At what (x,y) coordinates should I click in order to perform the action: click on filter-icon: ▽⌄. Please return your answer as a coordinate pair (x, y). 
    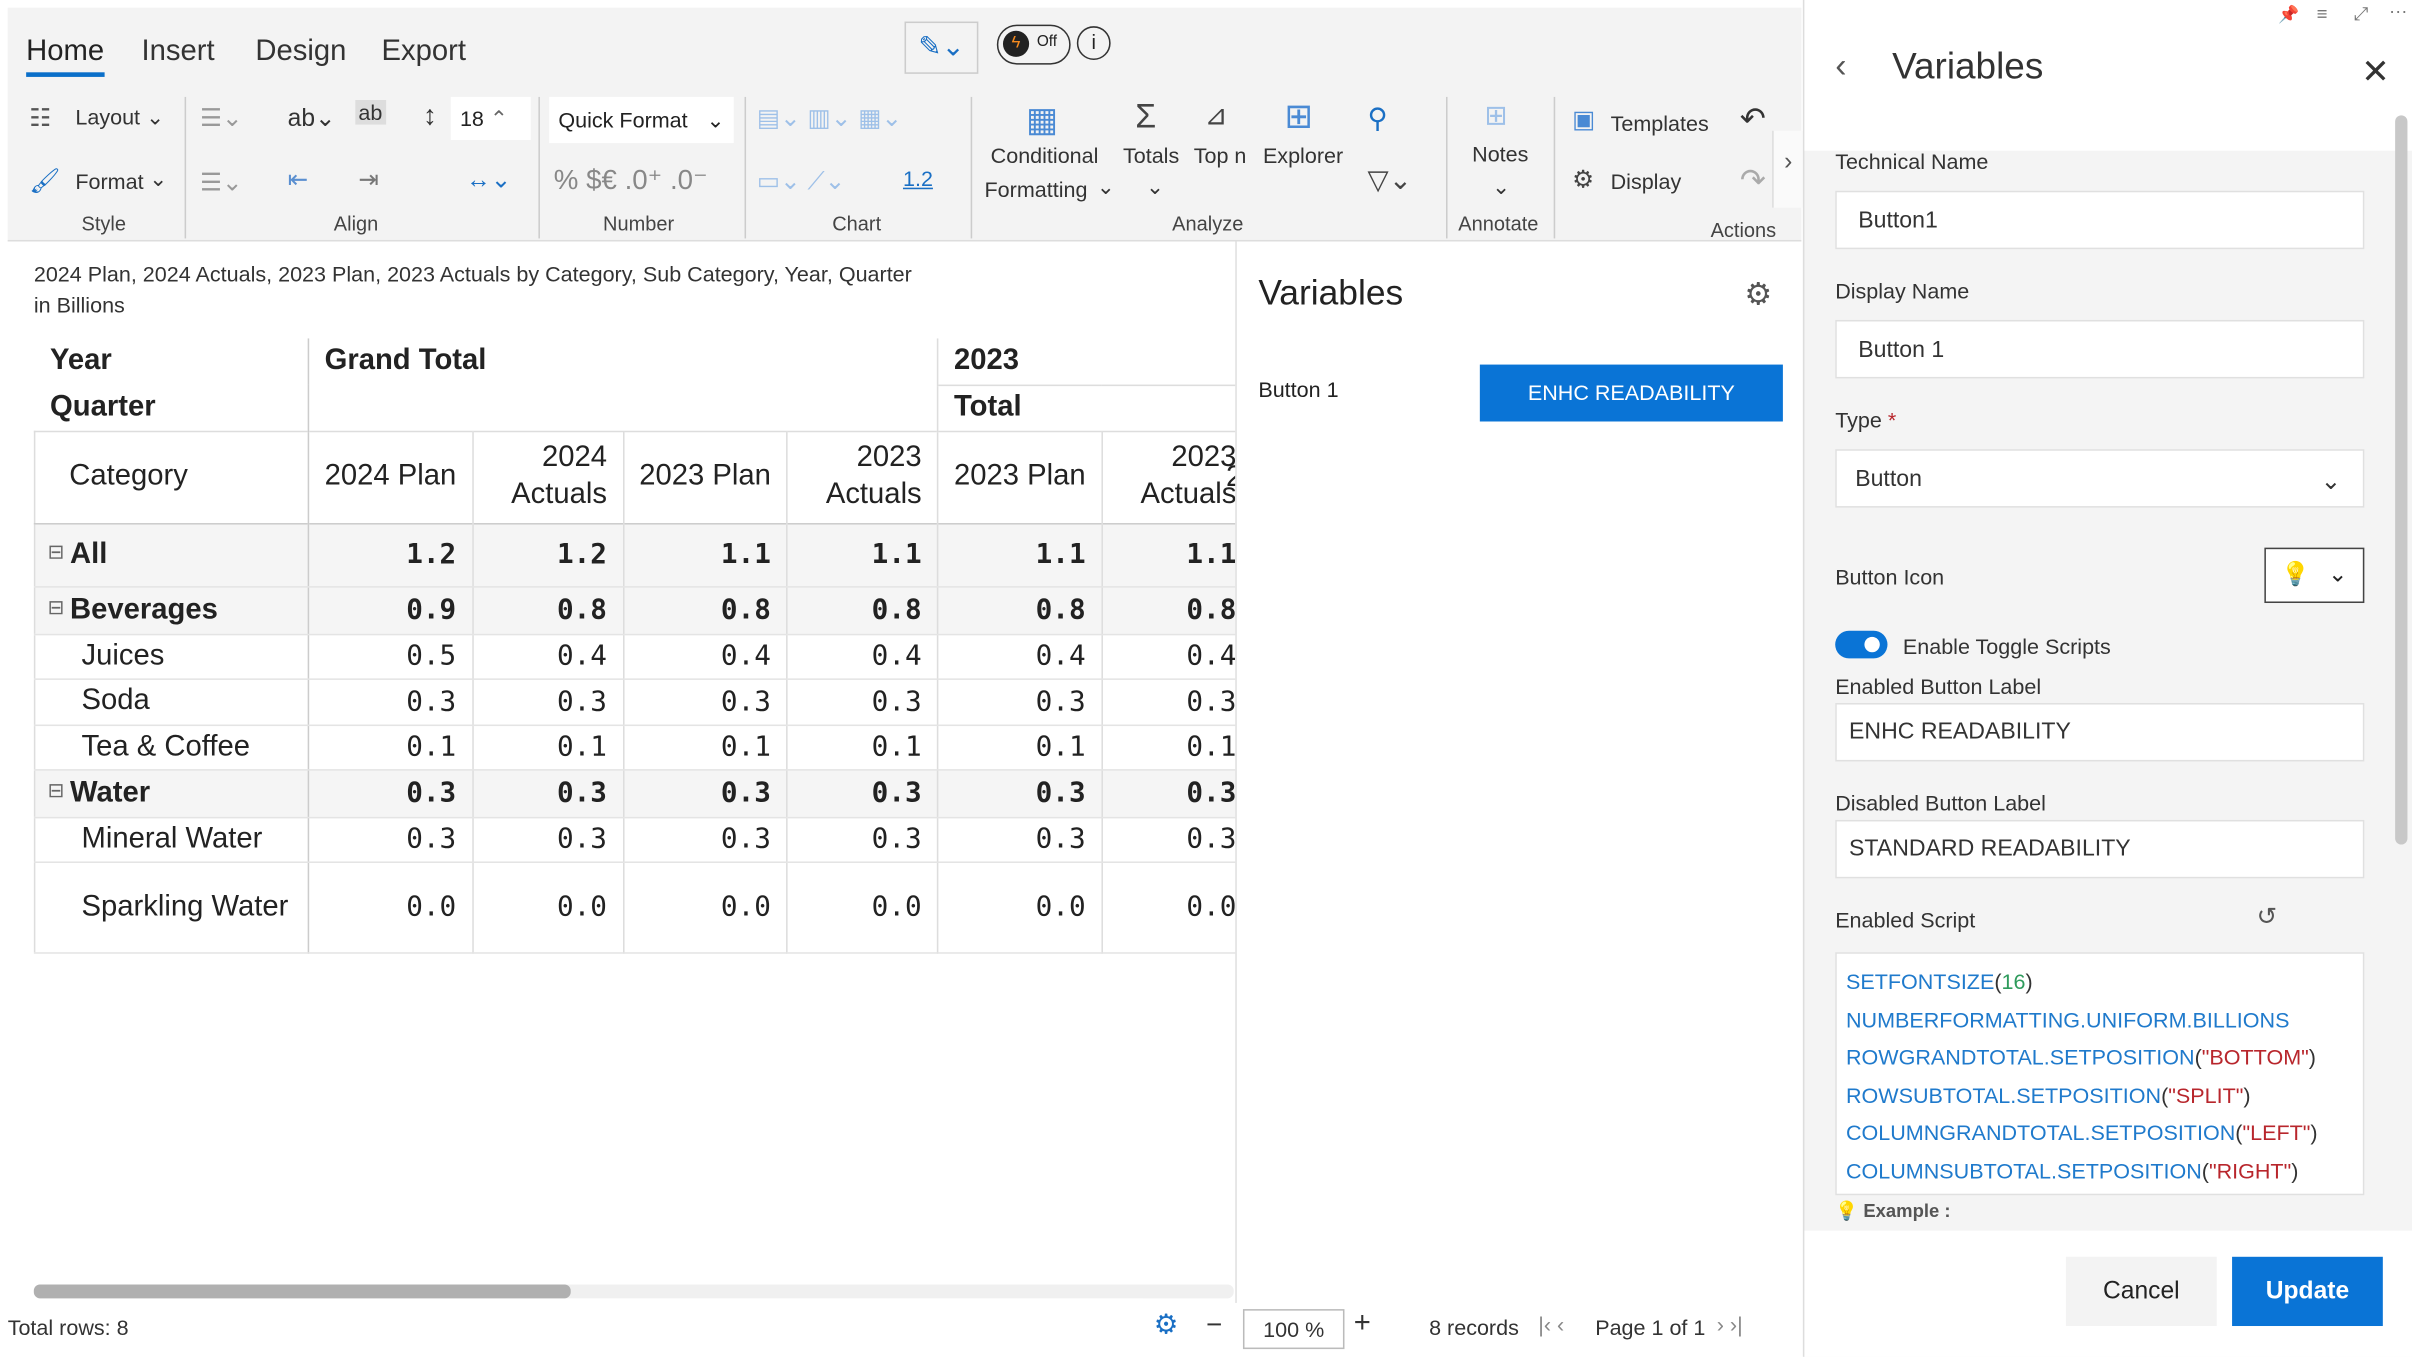
    Looking at the image, I should click on (1390, 181).